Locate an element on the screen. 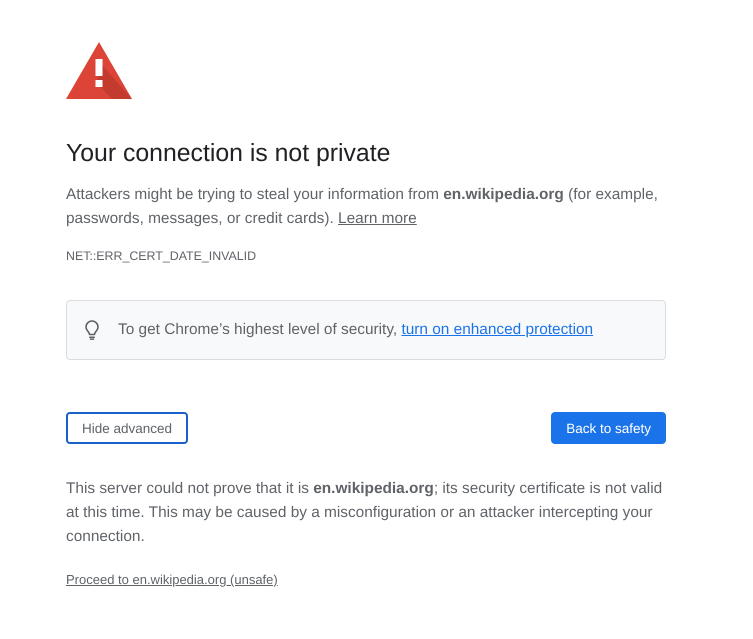  proceed-link: Proceed to en.wikipedia.org (unsafe) is located at coordinates (172, 580).